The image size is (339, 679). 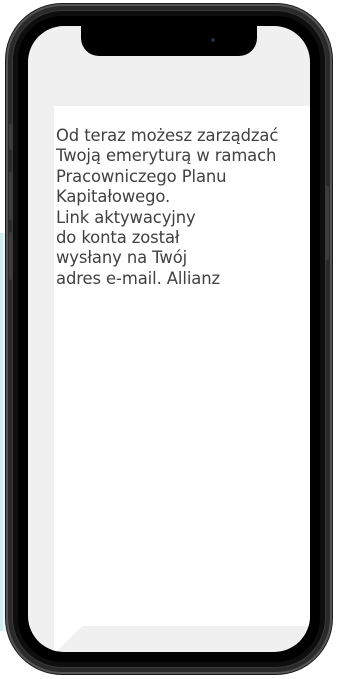 I want to click on background-panel-edge, so click(x=1, y=432).